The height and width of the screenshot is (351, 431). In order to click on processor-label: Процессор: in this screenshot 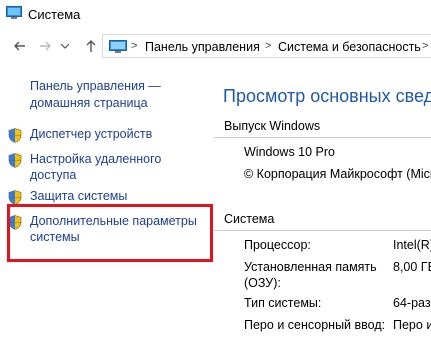, I will do `click(277, 245)`.